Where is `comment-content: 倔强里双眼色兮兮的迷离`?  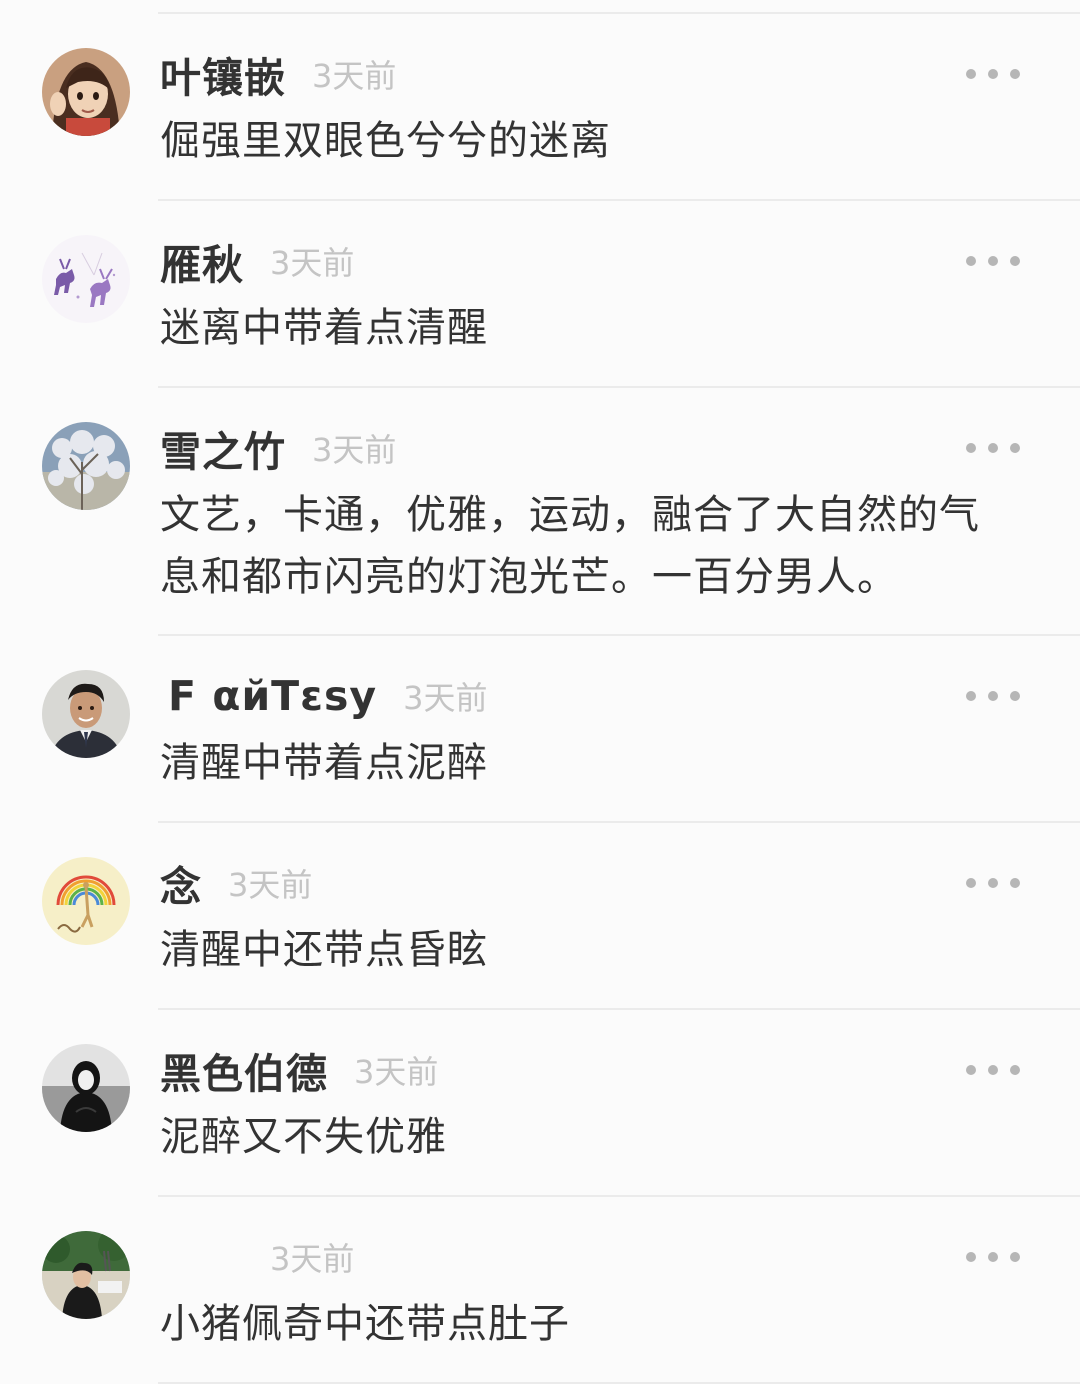
comment-content: 倔强里双眼色兮兮的迷离 is located at coordinates (385, 141).